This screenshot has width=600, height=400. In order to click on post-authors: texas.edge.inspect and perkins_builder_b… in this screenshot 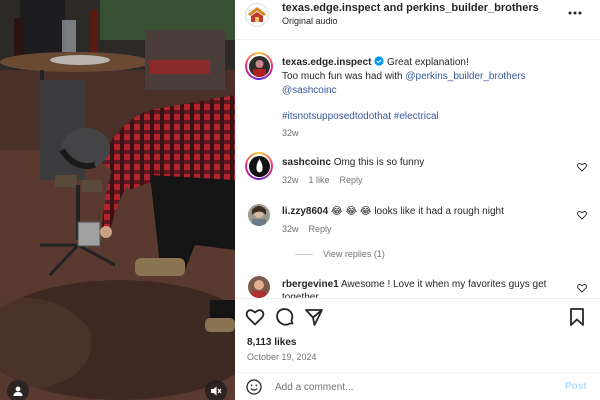, I will do `click(410, 8)`.